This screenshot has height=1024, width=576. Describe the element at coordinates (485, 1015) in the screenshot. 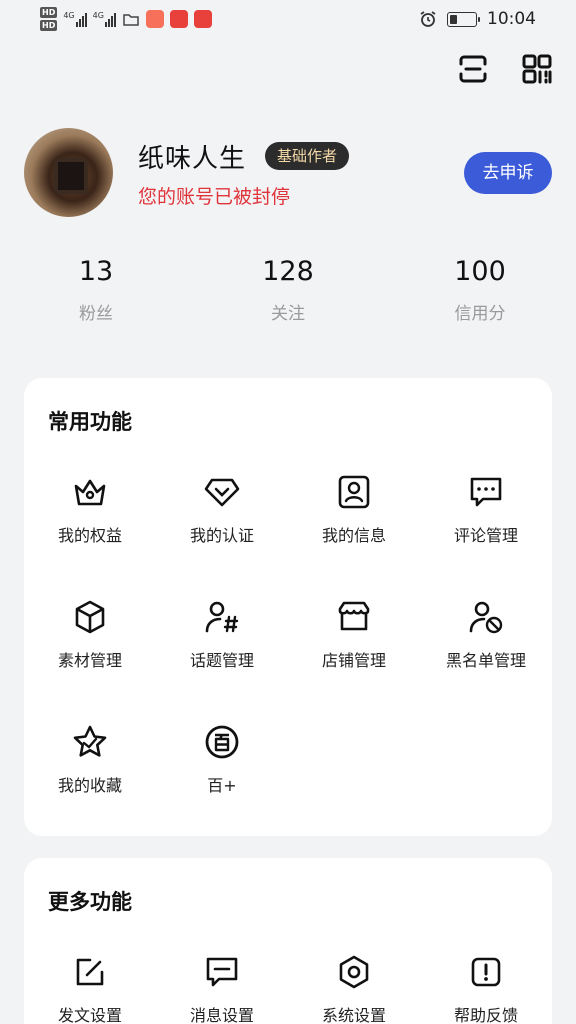

I see `grid-label: 帮助反馈` at that location.